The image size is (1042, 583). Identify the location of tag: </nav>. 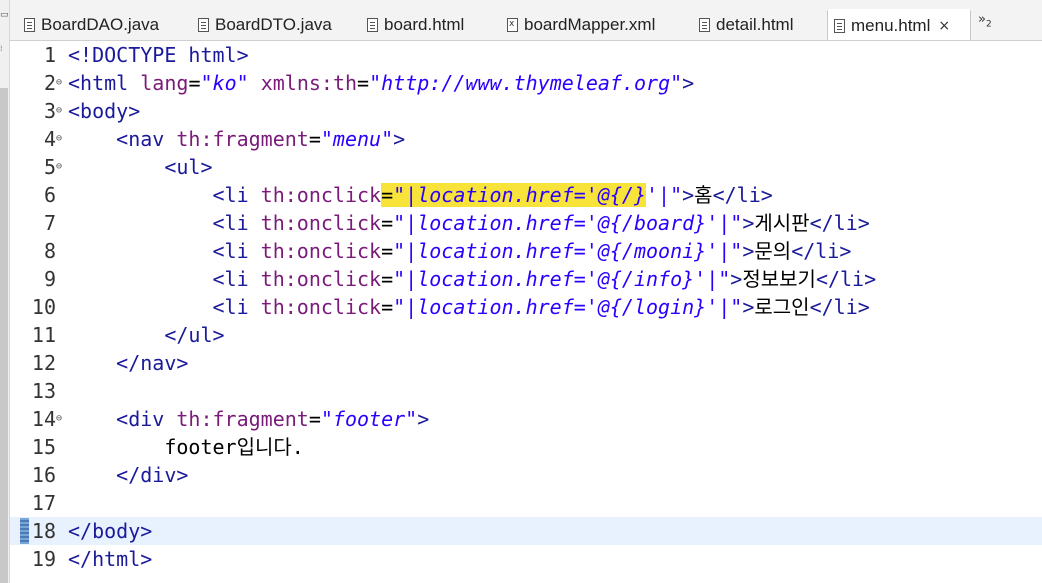
(128, 363).